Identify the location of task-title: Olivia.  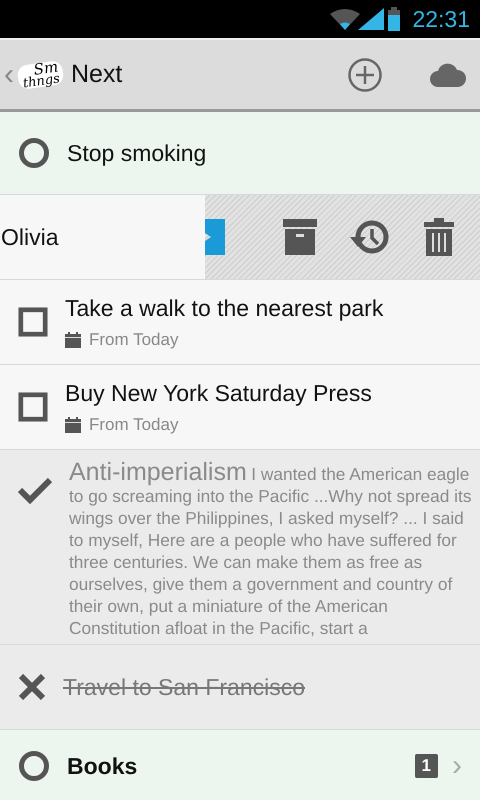
(30, 237).